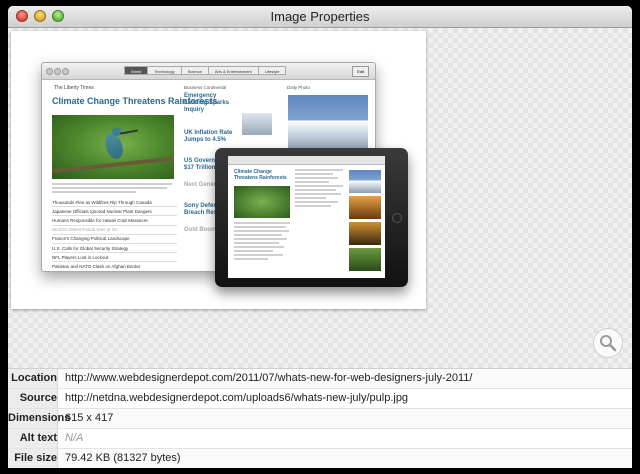  Describe the element at coordinates (165, 70) in the screenshot. I see `desktop-tab: Technology` at that location.